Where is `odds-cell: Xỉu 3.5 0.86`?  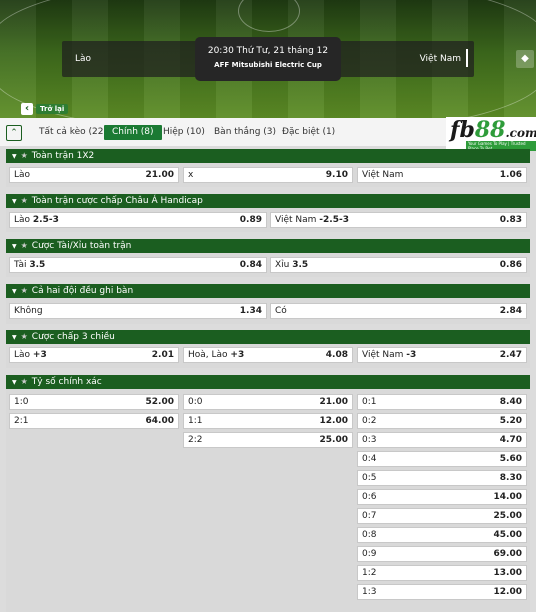
odds-cell: Xỉu 3.5 0.86 is located at coordinates (398, 265).